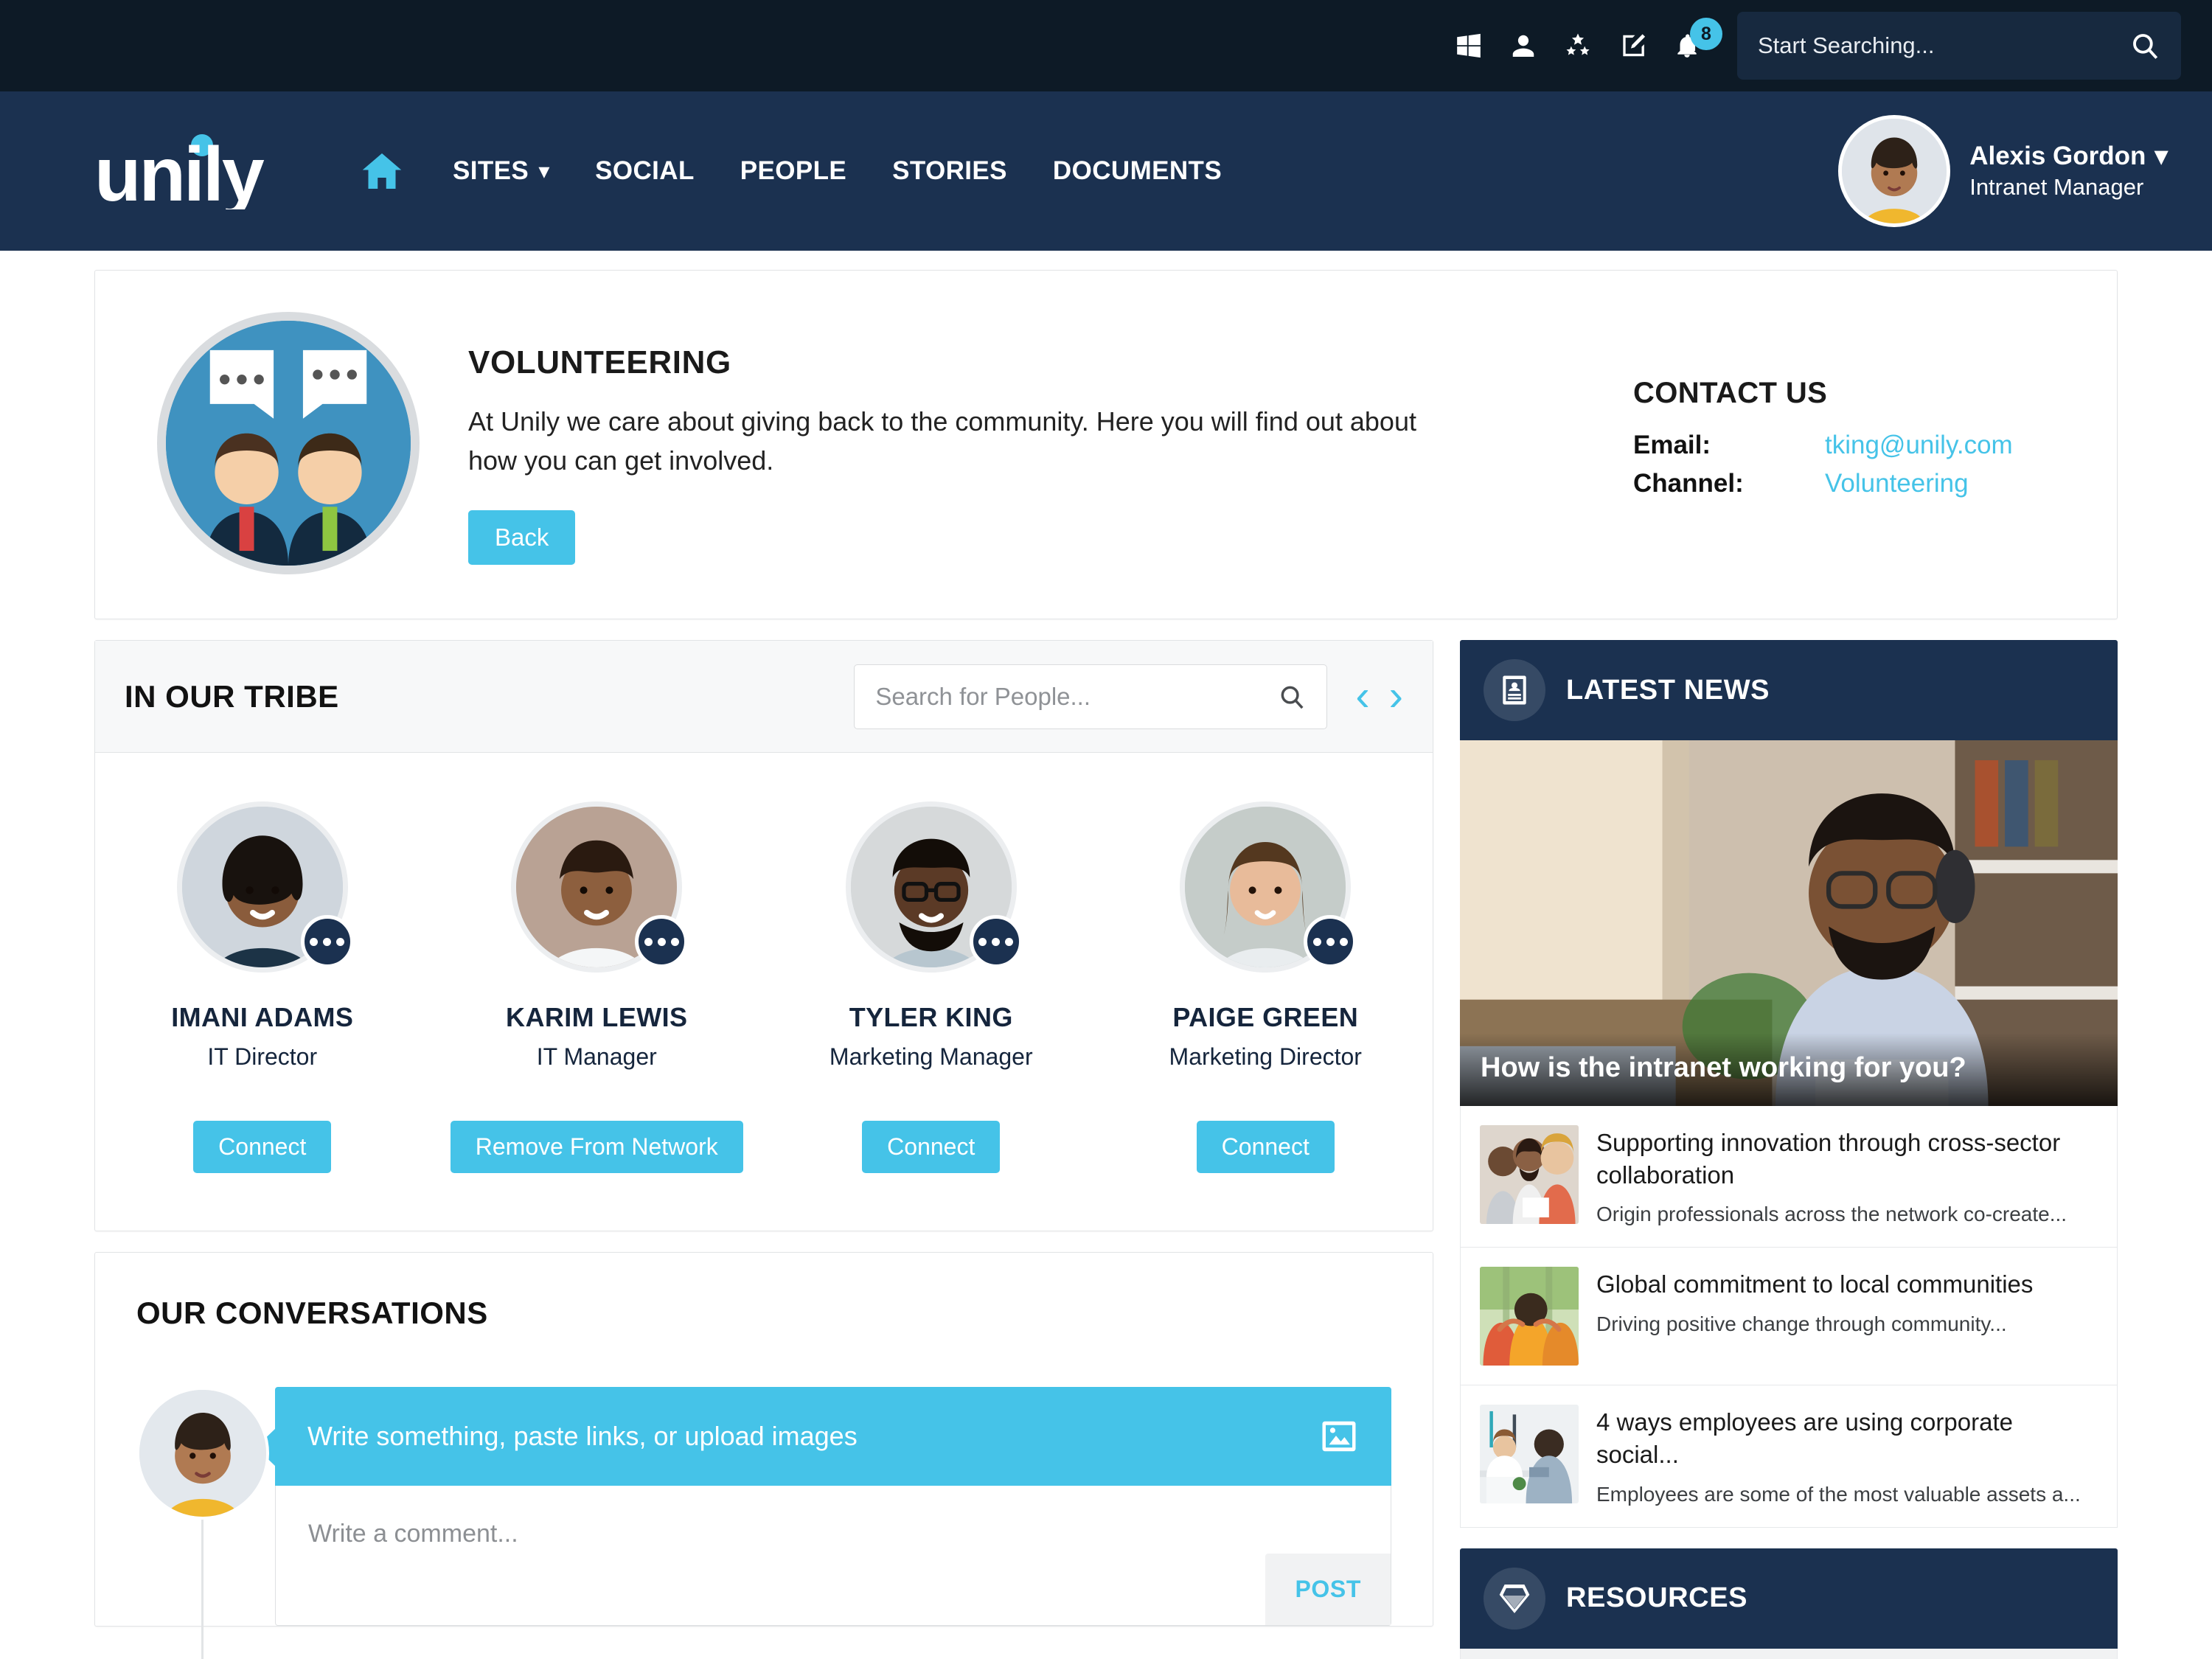 This screenshot has height=1659, width=2212. What do you see at coordinates (931, 1056) in the screenshot?
I see `person-role: Marketing Manager` at bounding box center [931, 1056].